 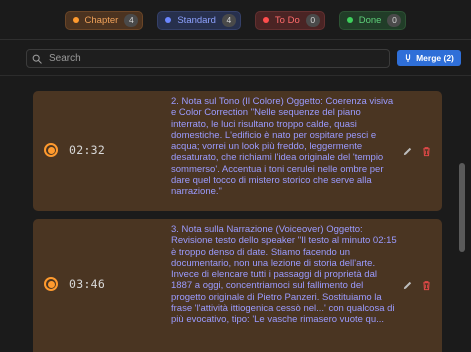 I want to click on toolbar: Merge (2), so click(x=235, y=58).